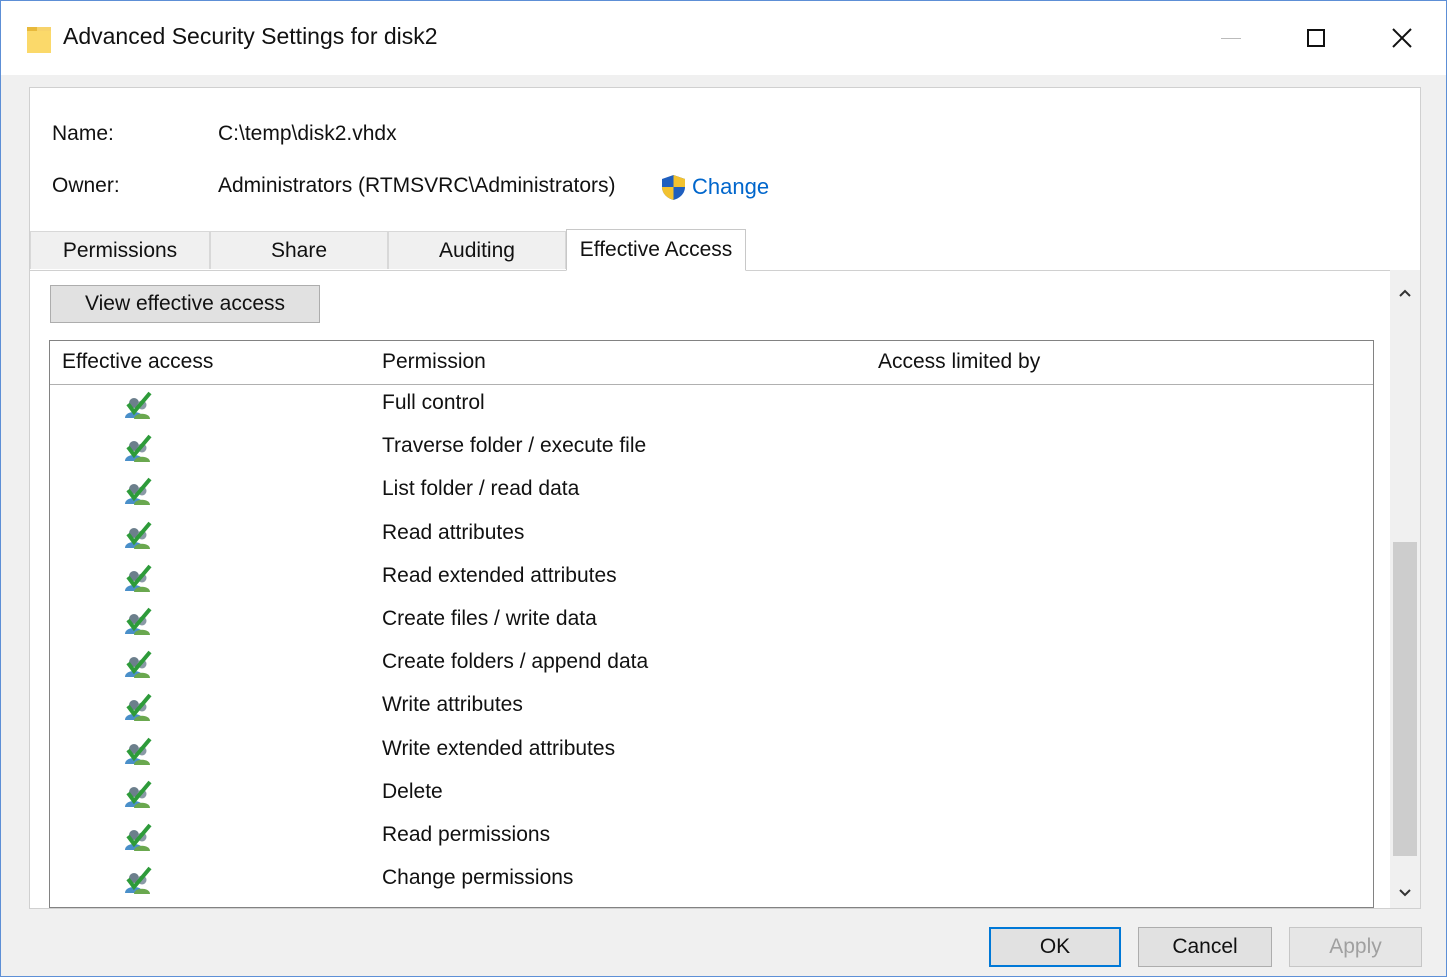 This screenshot has height=977, width=1447. Describe the element at coordinates (711, 536) in the screenshot. I see `table-row: Read attributes` at that location.